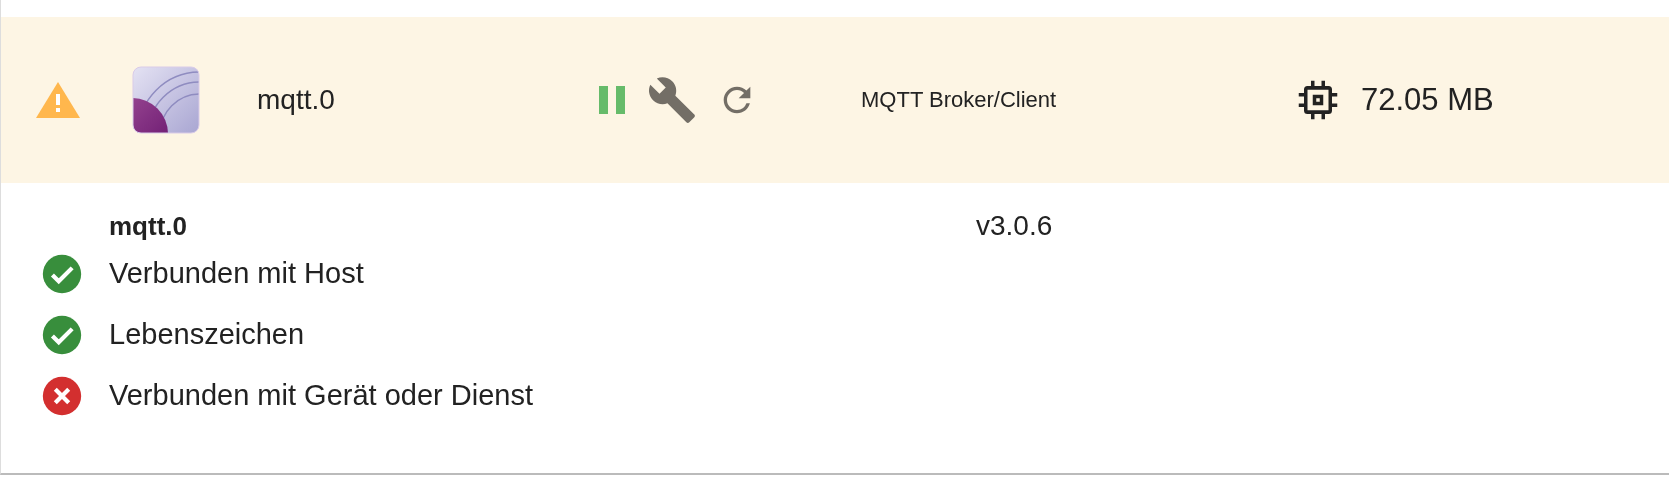 The height and width of the screenshot is (477, 1671). Describe the element at coordinates (236, 273) in the screenshot. I see `status-label: Verbunden mit Host` at that location.